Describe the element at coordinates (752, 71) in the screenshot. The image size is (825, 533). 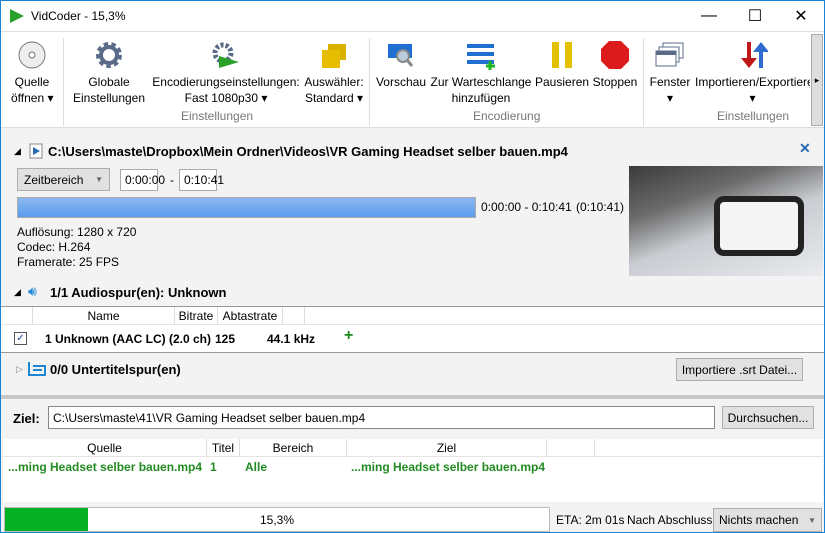
I see `import-export-button: Importieren/Exportieren ▾` at that location.